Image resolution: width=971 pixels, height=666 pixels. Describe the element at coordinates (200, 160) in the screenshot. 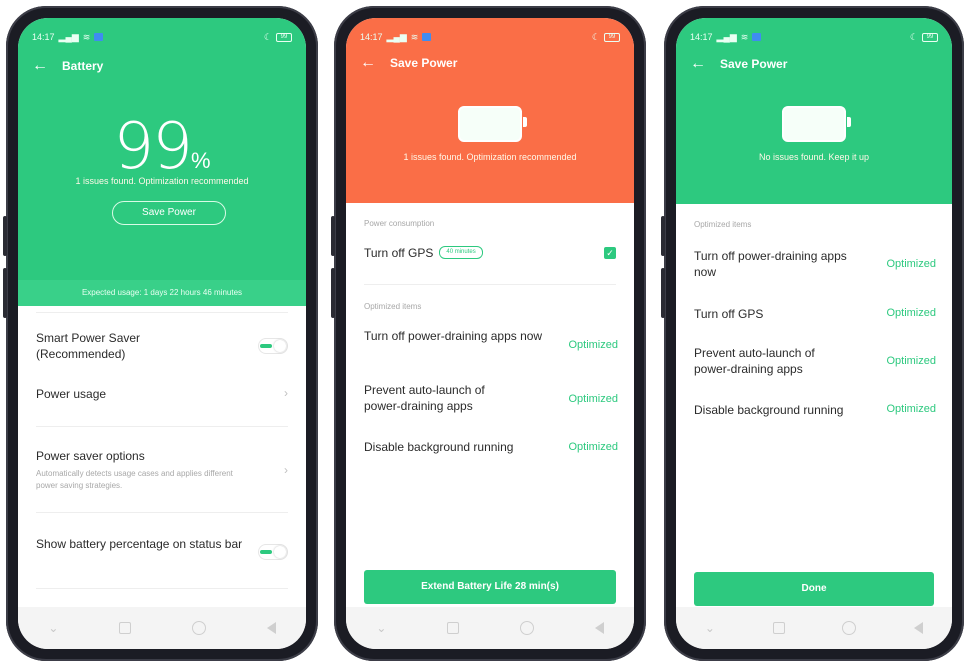

I see `percent-sign: %` at that location.